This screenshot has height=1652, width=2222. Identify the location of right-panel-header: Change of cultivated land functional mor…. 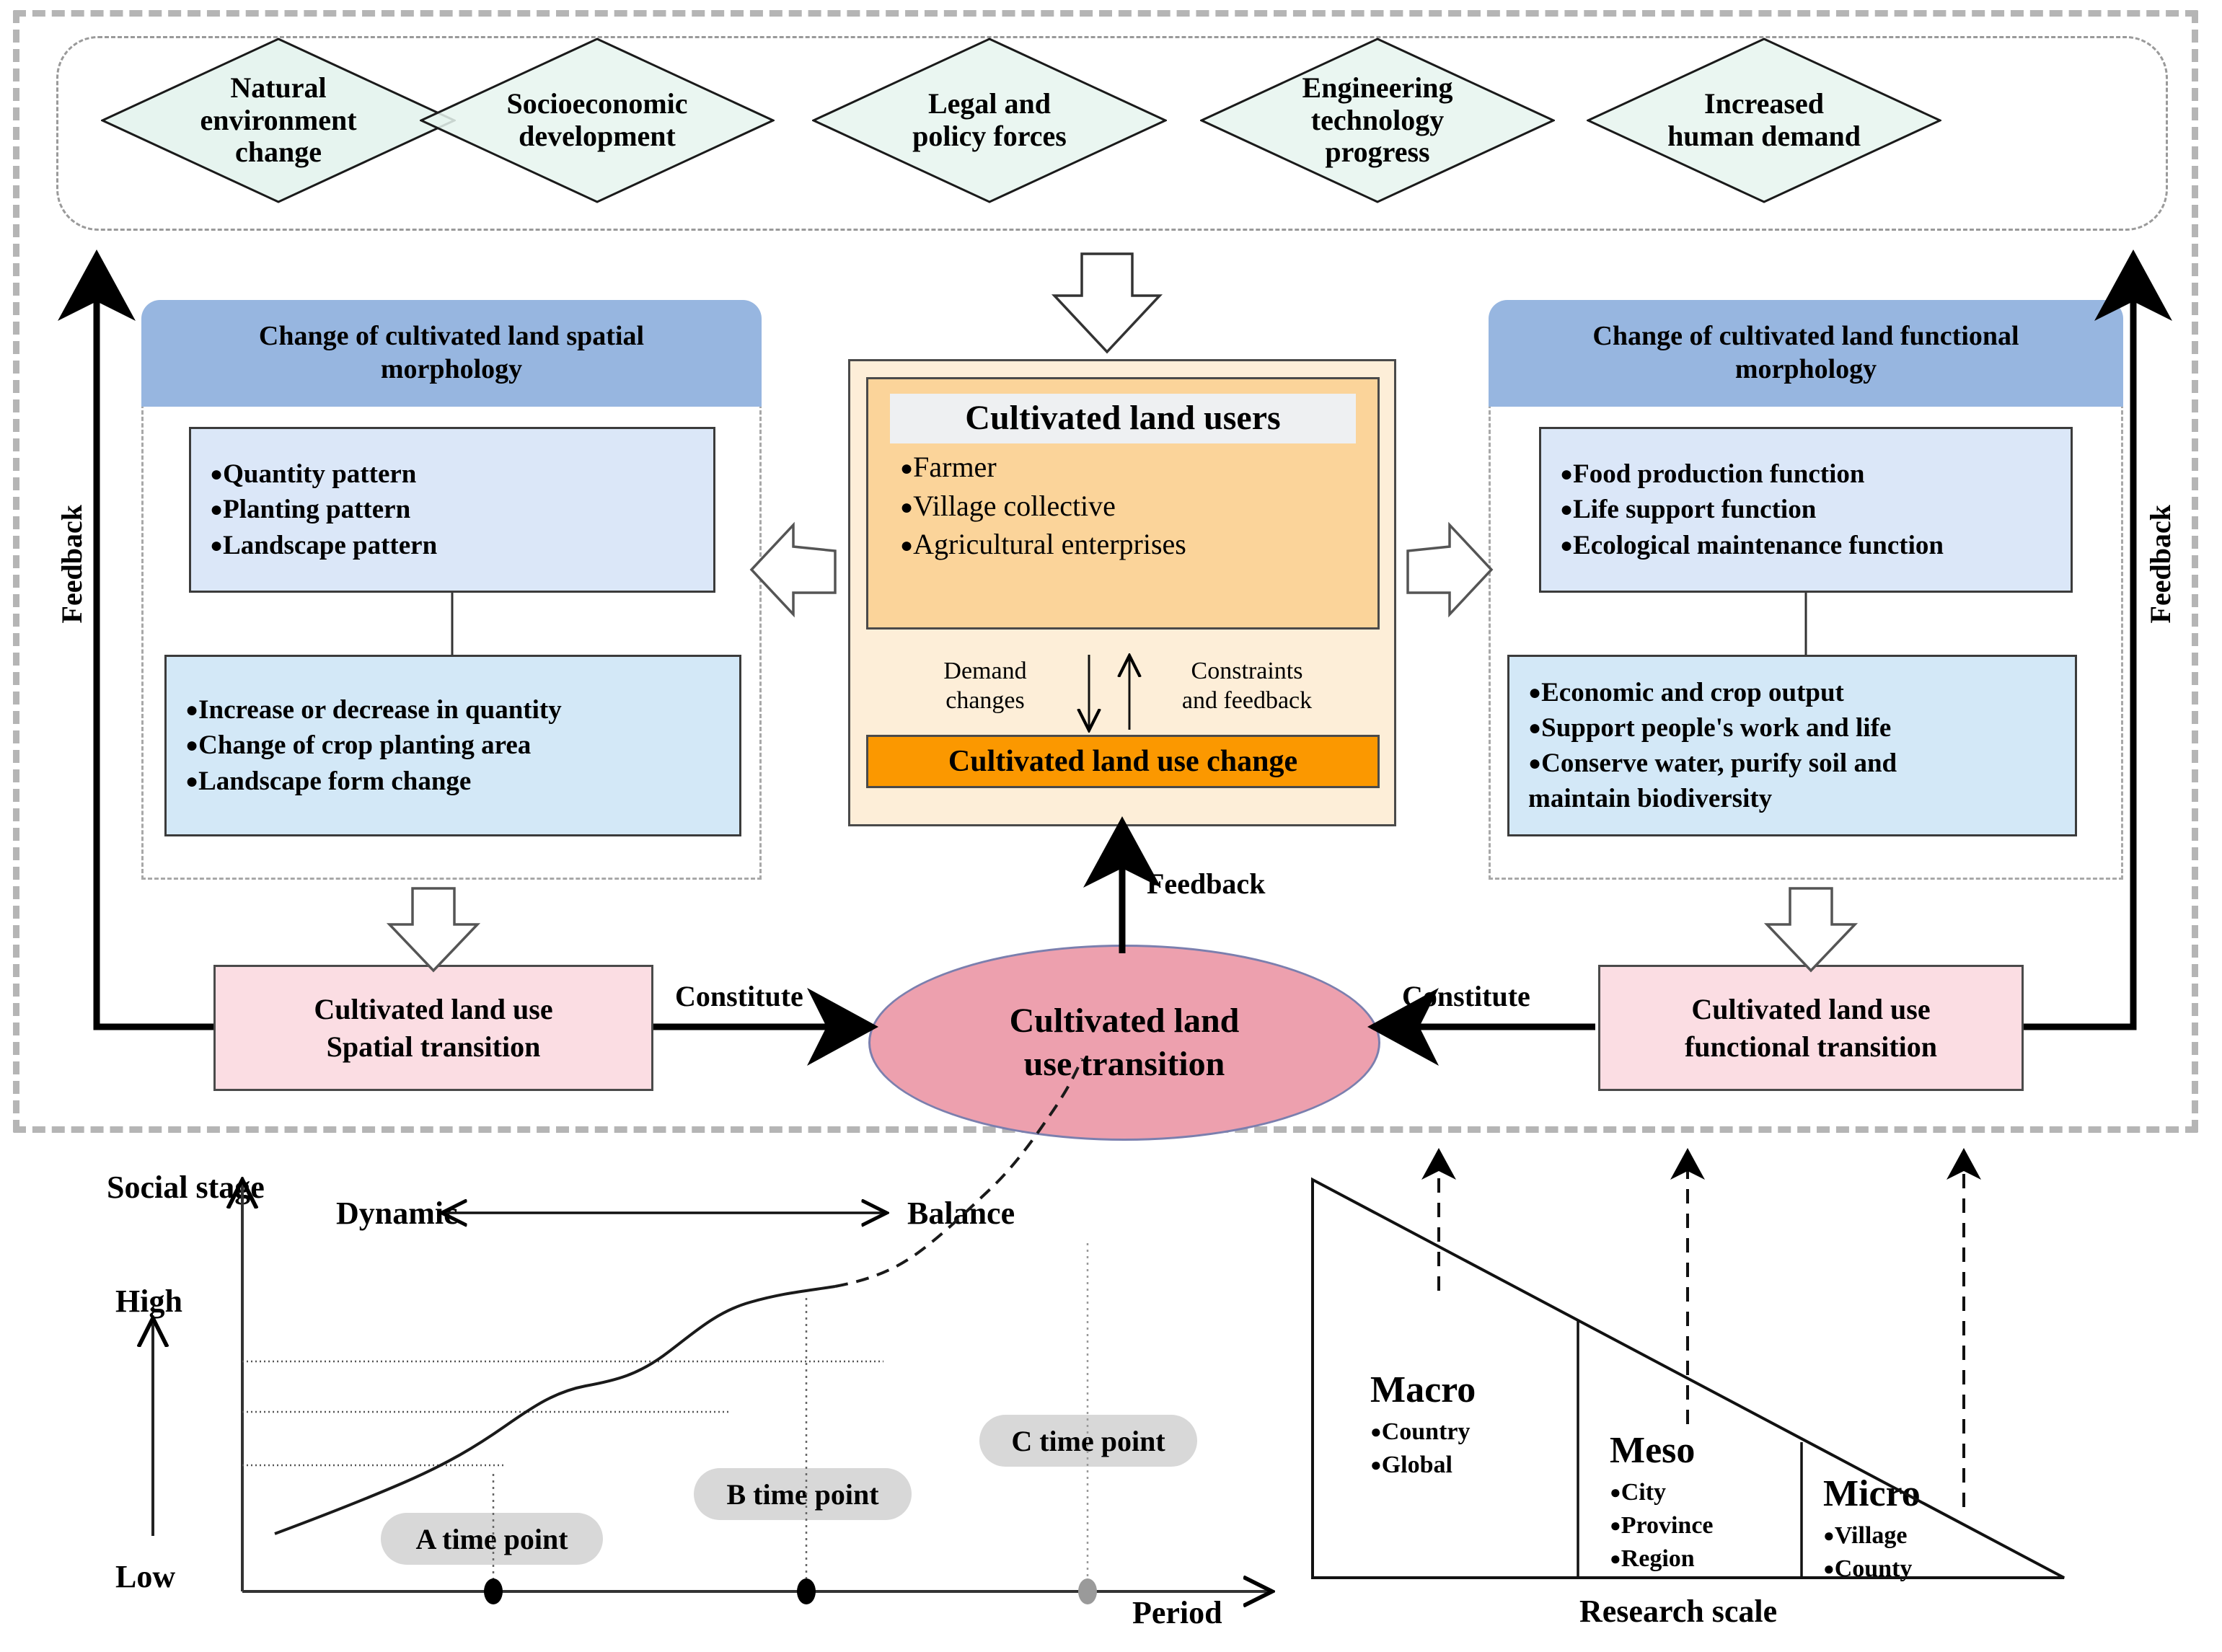
(1806, 353).